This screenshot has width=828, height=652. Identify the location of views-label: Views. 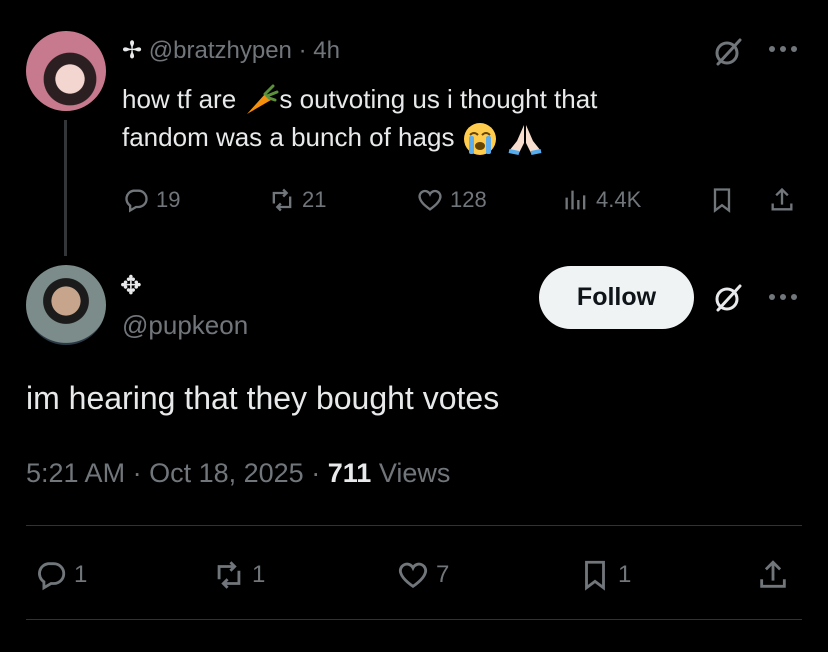
(414, 473).